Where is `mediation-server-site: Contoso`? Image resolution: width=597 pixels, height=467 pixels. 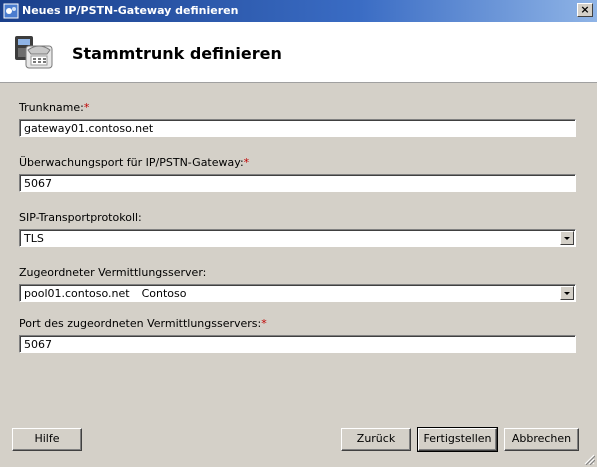
mediation-server-site: Contoso is located at coordinates (164, 293).